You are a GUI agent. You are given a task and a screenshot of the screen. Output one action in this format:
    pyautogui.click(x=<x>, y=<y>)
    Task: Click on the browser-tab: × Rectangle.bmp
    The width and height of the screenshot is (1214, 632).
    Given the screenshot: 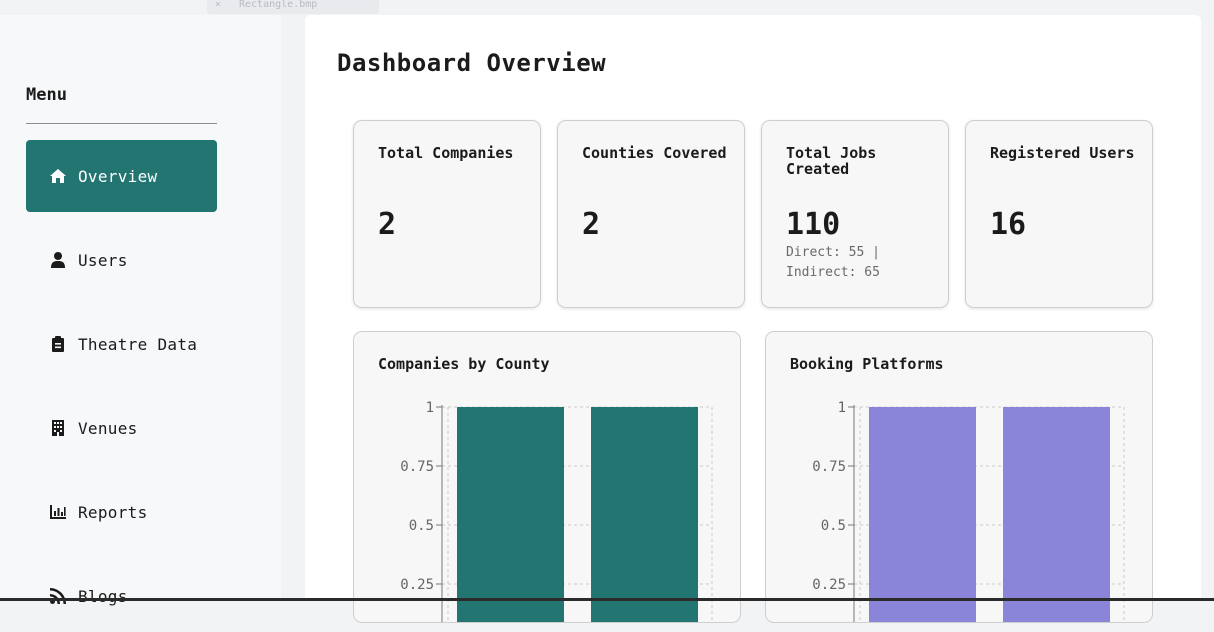 What is the action you would take?
    pyautogui.click(x=293, y=7)
    